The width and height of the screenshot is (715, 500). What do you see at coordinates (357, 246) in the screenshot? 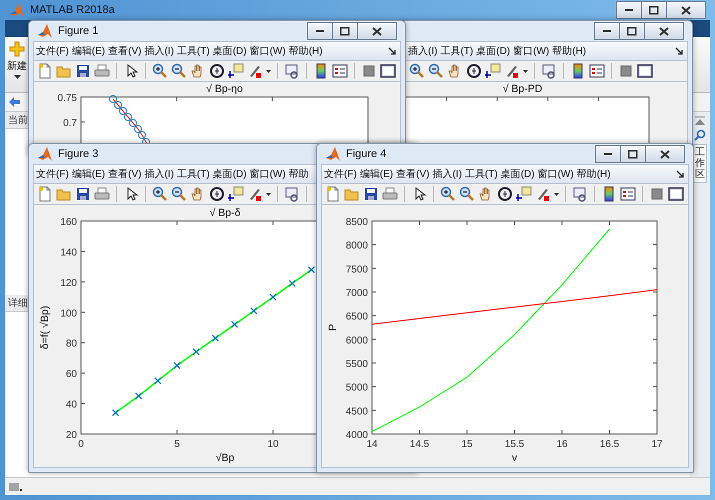
I see `tick-label: 8000` at bounding box center [357, 246].